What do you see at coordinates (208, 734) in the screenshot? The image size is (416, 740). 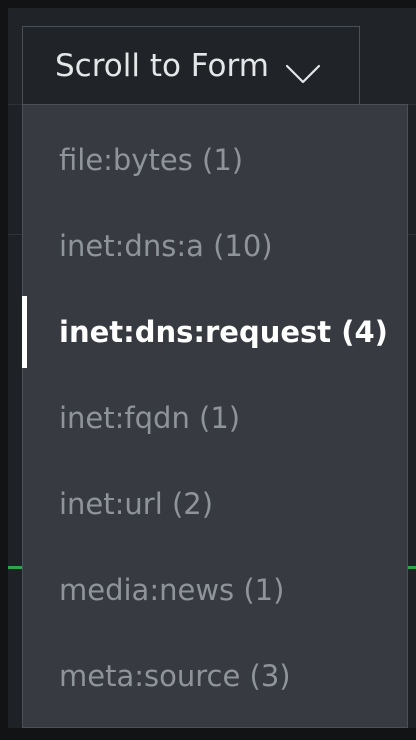 I see `background-bottom-bar` at bounding box center [208, 734].